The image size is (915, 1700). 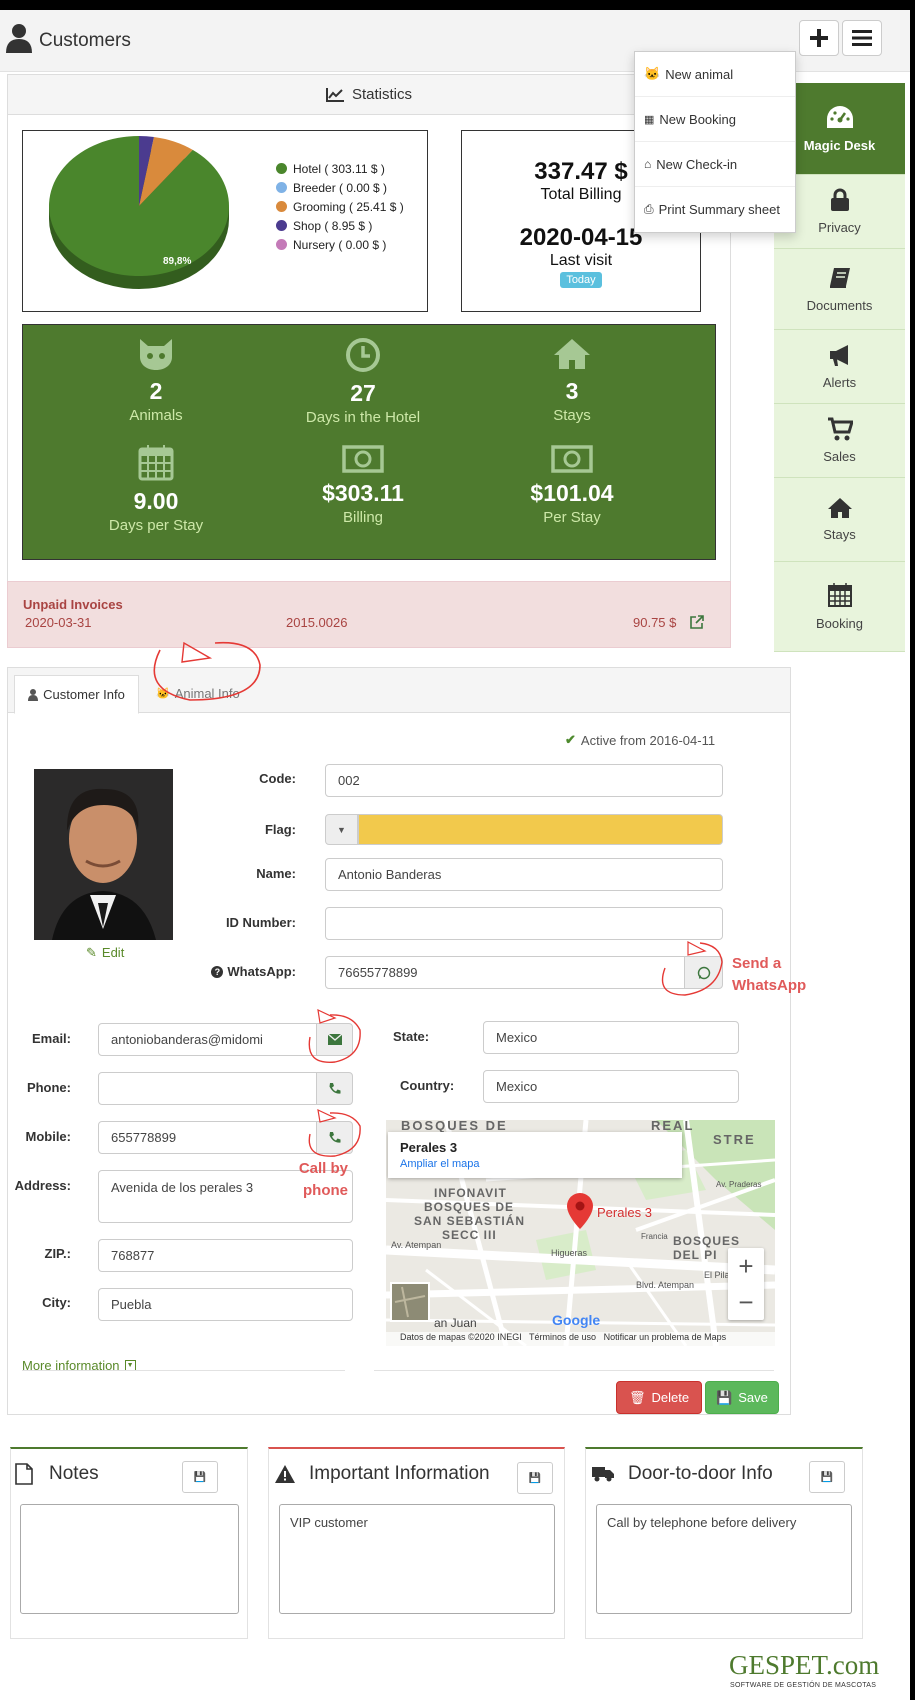 I want to click on email-field: antoniobanderas@midomi, so click(x=207, y=1039).